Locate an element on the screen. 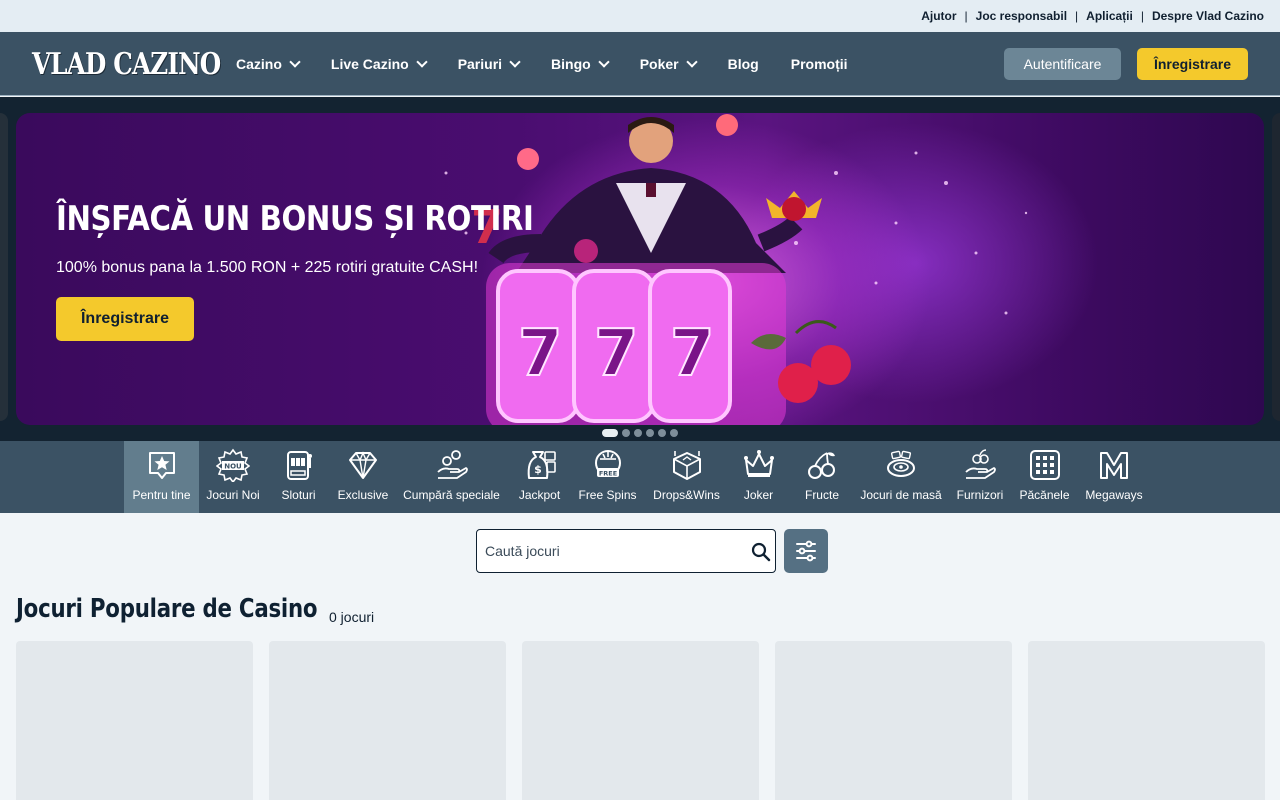 The width and height of the screenshot is (1280, 800). nav-label: Live Cazino is located at coordinates (369, 64).